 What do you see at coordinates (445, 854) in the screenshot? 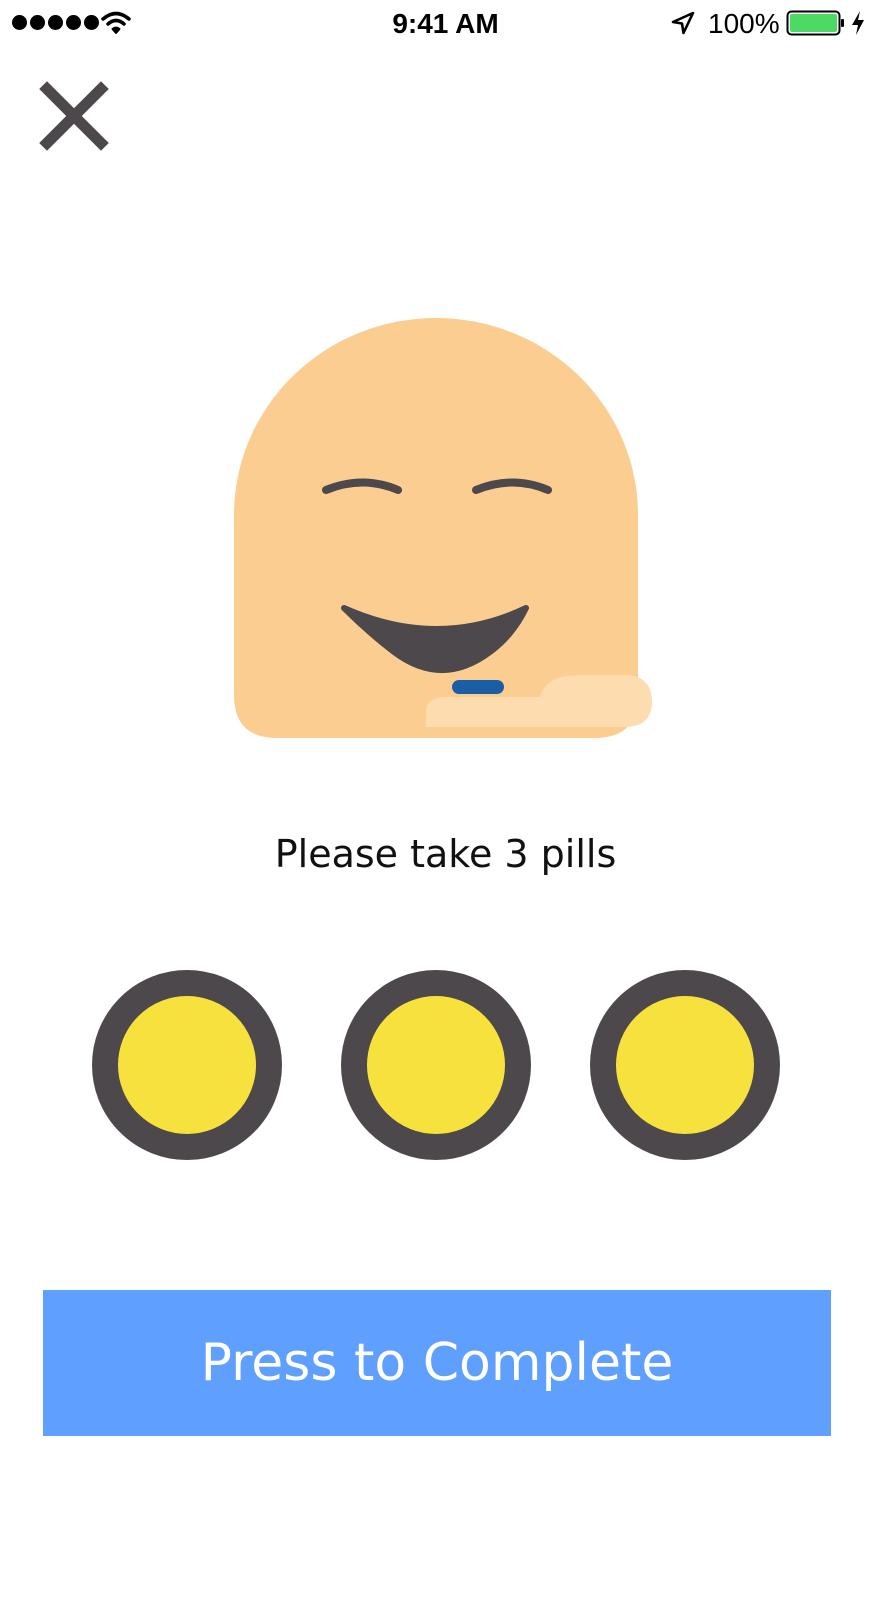
I see `instruction-text: Please take 3 pills` at bounding box center [445, 854].